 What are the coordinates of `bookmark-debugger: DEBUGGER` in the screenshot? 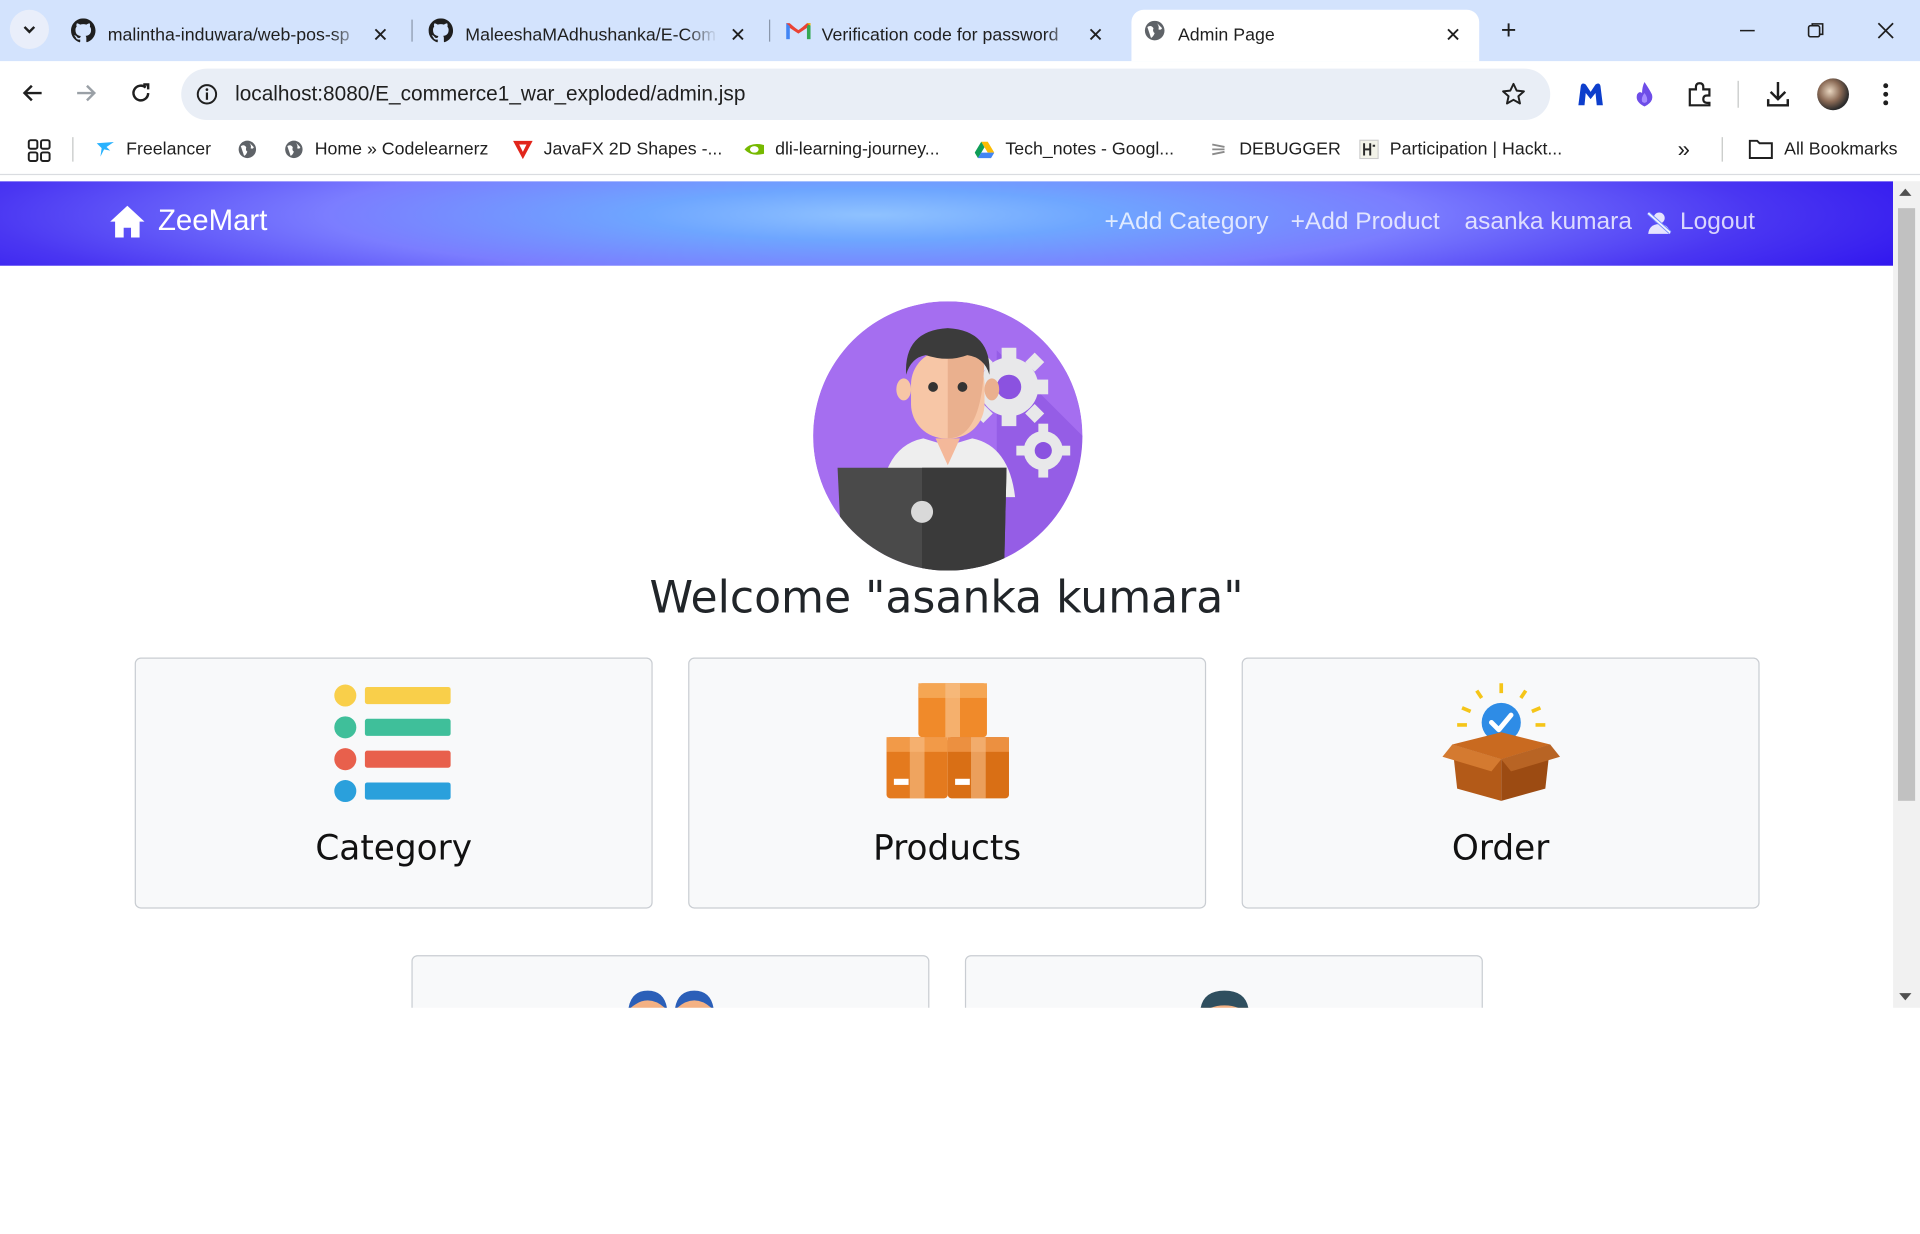 It's located at (1275, 149).